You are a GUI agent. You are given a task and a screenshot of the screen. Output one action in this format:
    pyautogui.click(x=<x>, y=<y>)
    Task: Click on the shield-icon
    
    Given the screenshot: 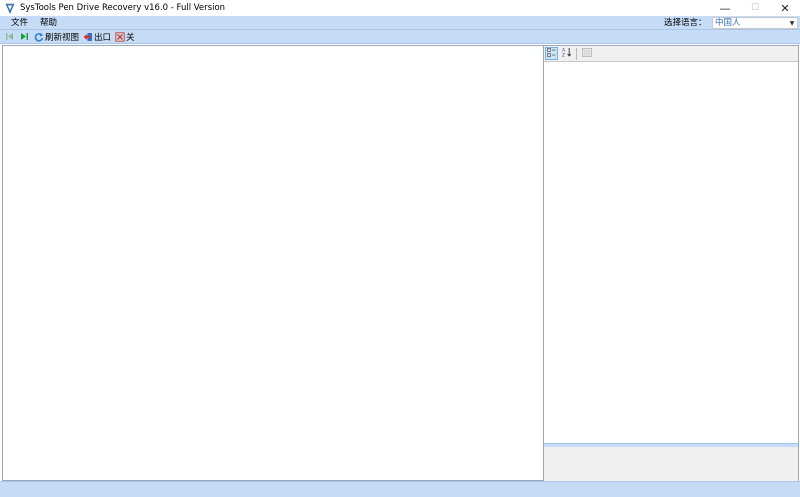 What is the action you would take?
    pyautogui.click(x=10, y=8)
    